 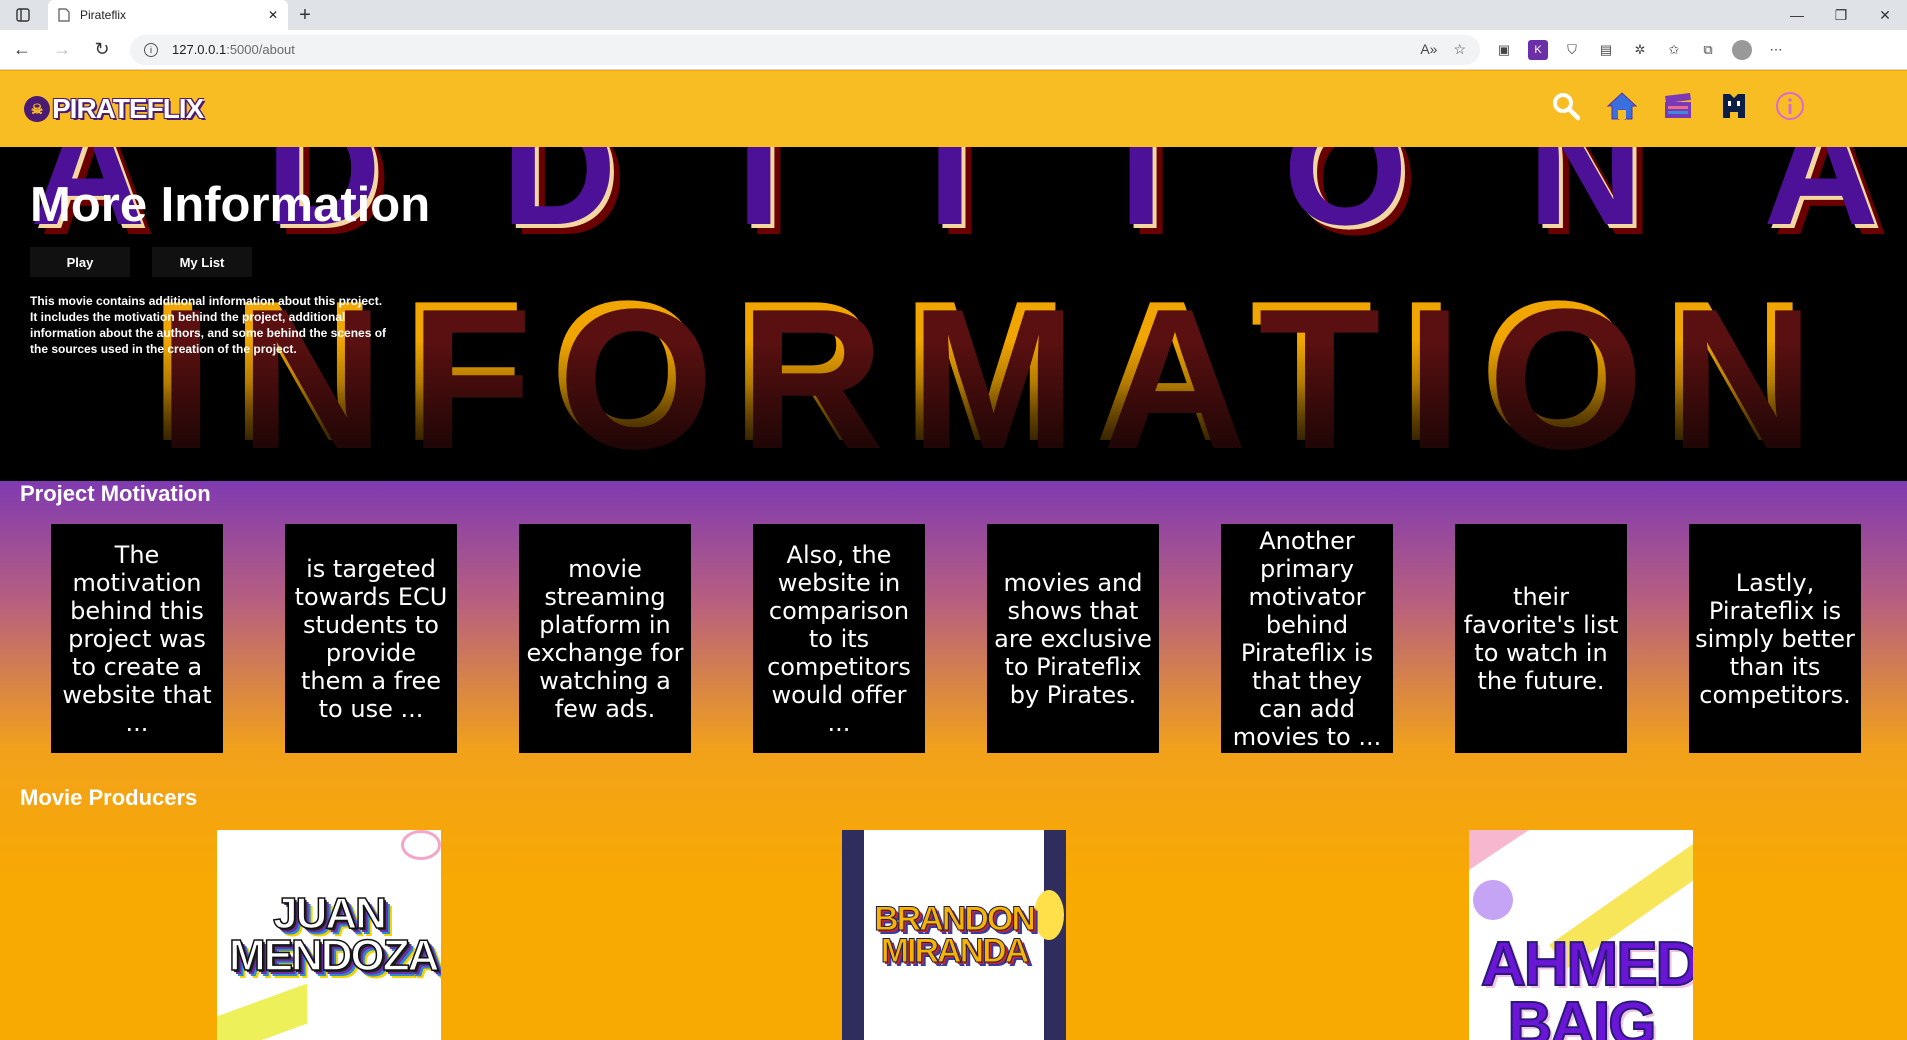 I want to click on forward-button: →, so click(x=62, y=50).